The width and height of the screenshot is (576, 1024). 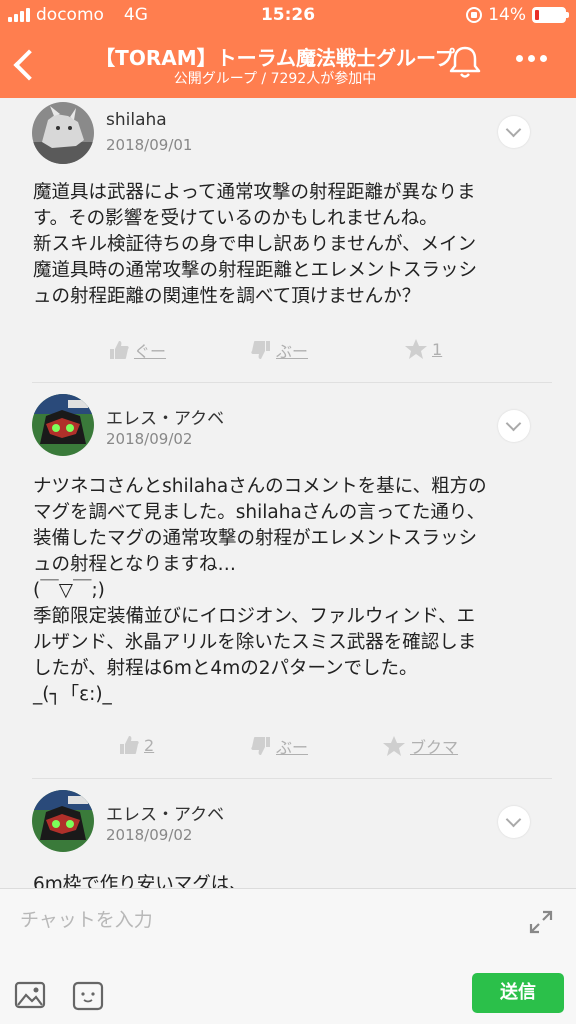 I want to click on post-actions: ぐー ぶー 1, so click(x=288, y=353).